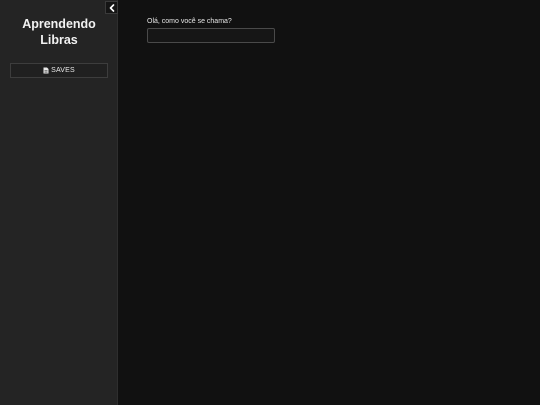 The height and width of the screenshot is (405, 540). I want to click on file-icon, so click(46, 70).